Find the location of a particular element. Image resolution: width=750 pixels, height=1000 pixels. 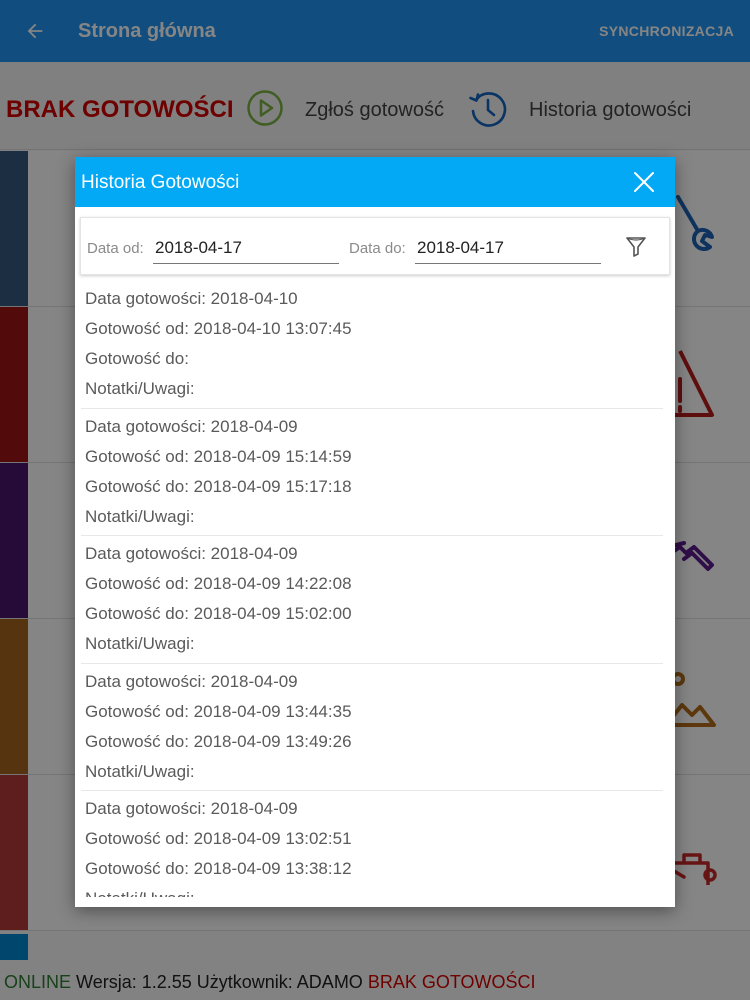

entry-from: Gotowość od: 2018-04-10 13:07:45 is located at coordinates (218, 328).